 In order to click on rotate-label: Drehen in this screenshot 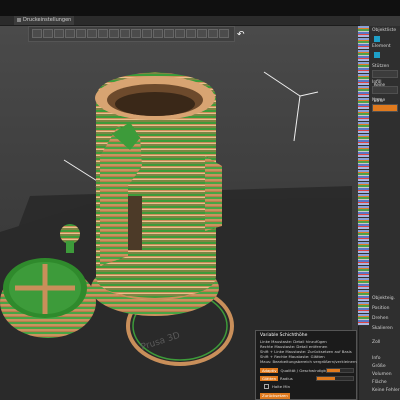, I will do `click(380, 318)`.